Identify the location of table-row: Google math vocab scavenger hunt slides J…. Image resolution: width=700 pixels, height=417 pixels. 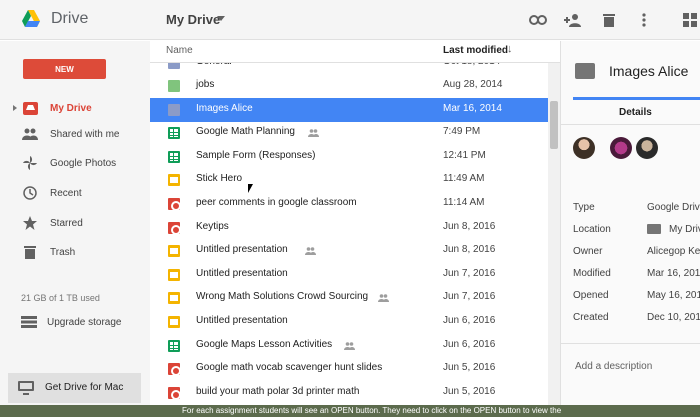
(349, 369).